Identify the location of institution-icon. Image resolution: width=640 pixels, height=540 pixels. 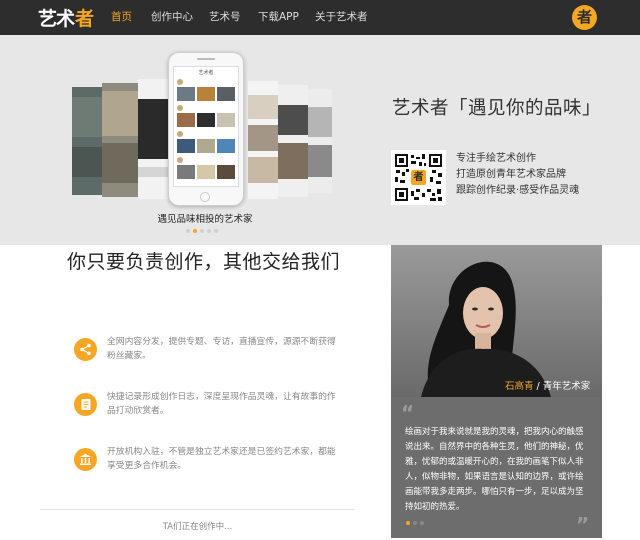
(85, 459).